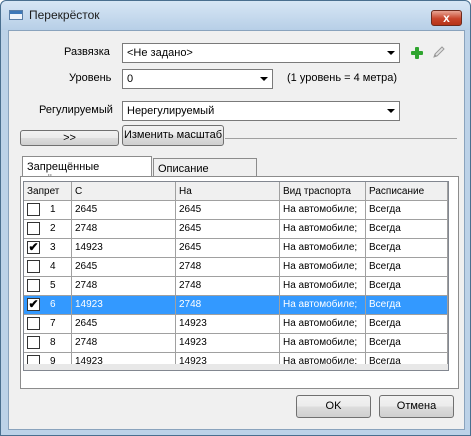  I want to click on table-row: 4 2645 2748 На автомобиле; Всегда, so click(236, 267).